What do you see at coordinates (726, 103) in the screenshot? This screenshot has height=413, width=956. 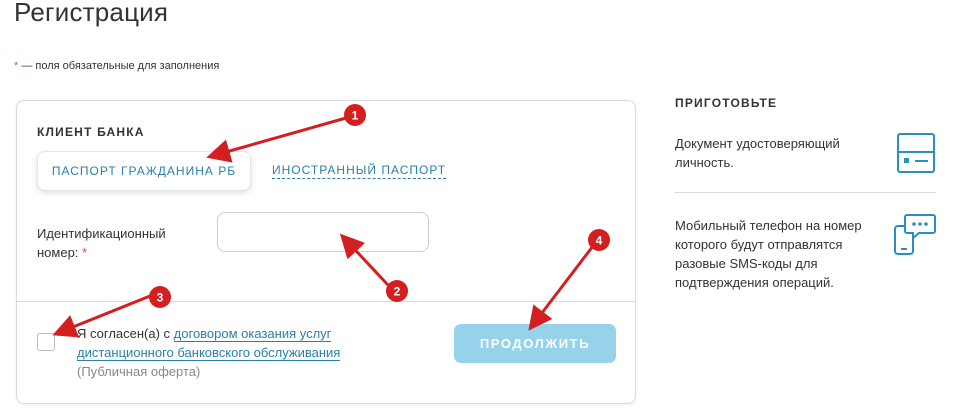 I see `prepare-heading: ПРИГОТОВЬТЕ` at bounding box center [726, 103].